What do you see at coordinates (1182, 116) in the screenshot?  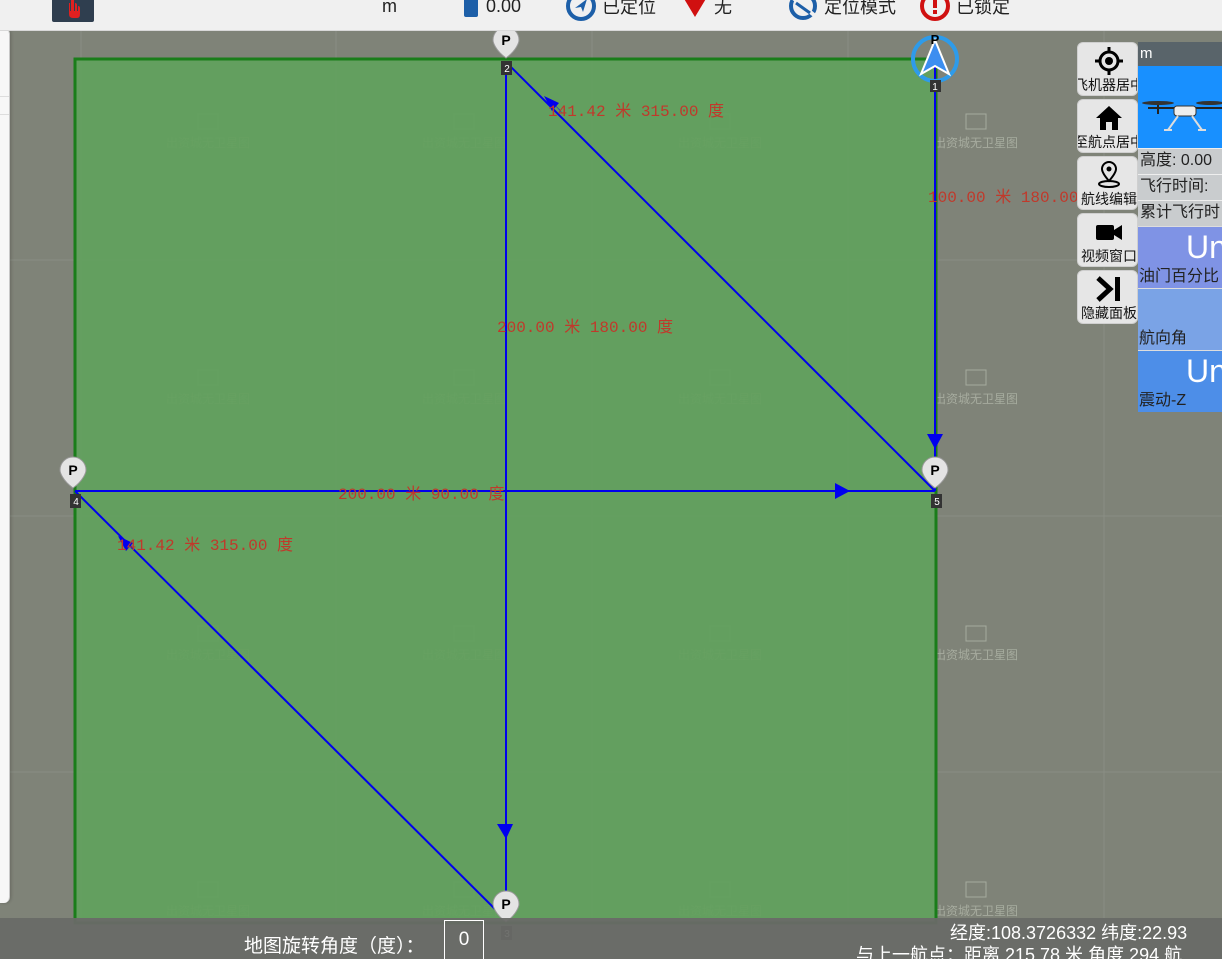 I see `drone-icon` at bounding box center [1182, 116].